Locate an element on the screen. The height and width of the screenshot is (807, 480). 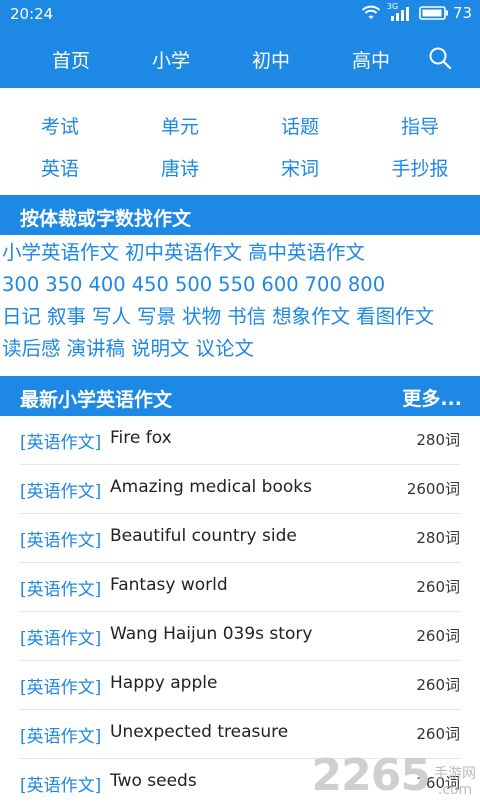
link-junior-english: 初中英语作文 is located at coordinates (183, 252).